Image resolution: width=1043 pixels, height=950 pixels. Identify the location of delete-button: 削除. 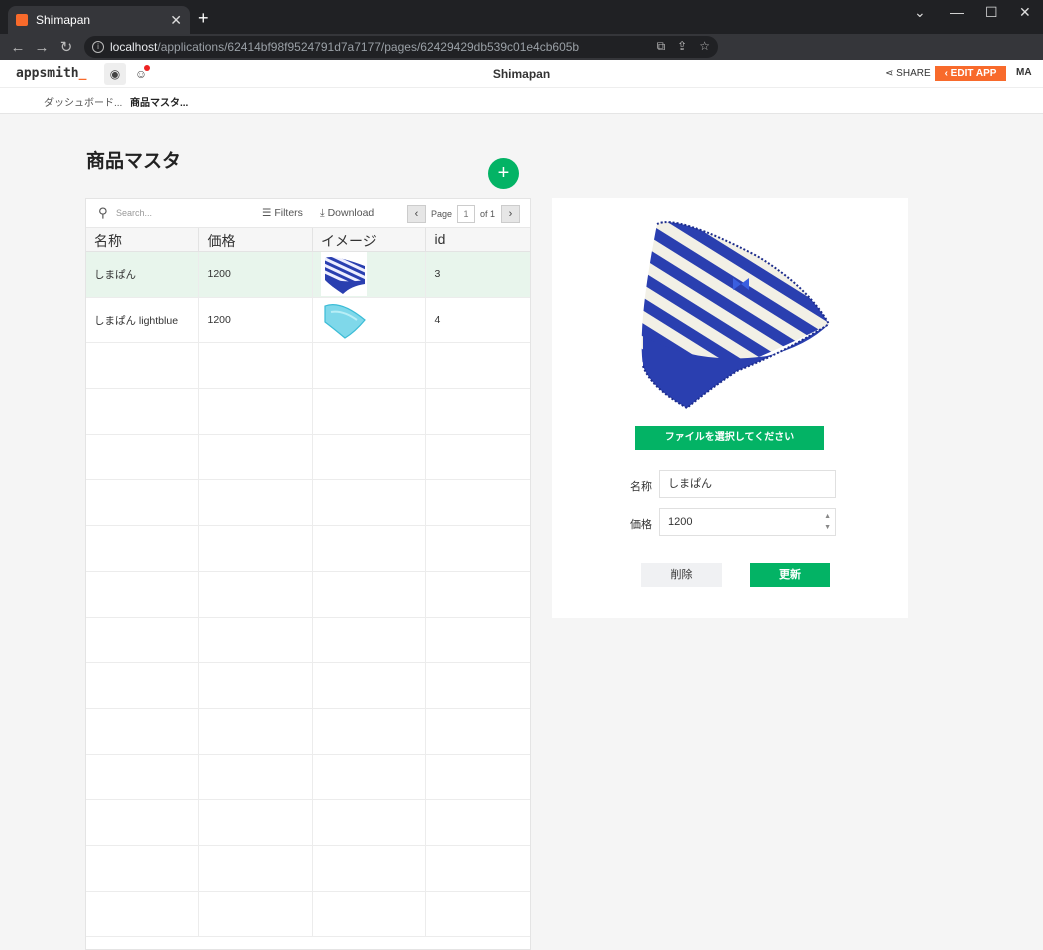
(681, 575).